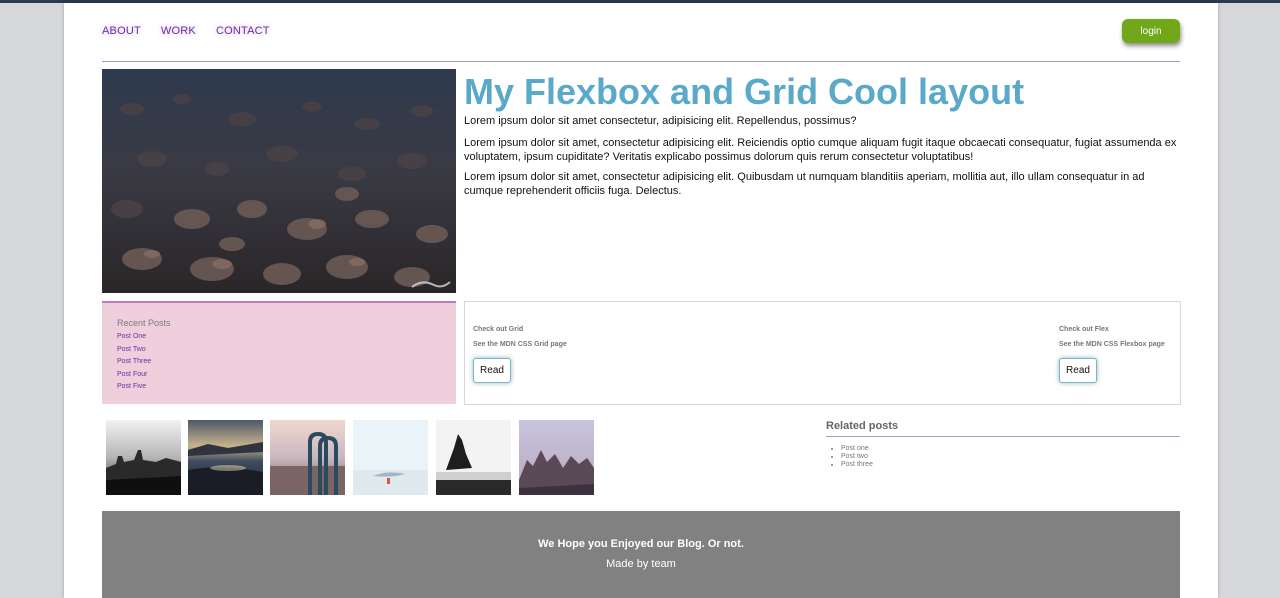 The height and width of the screenshot is (598, 1280). Describe the element at coordinates (134, 387) in the screenshot. I see `recent-post-link: Post Five` at that location.